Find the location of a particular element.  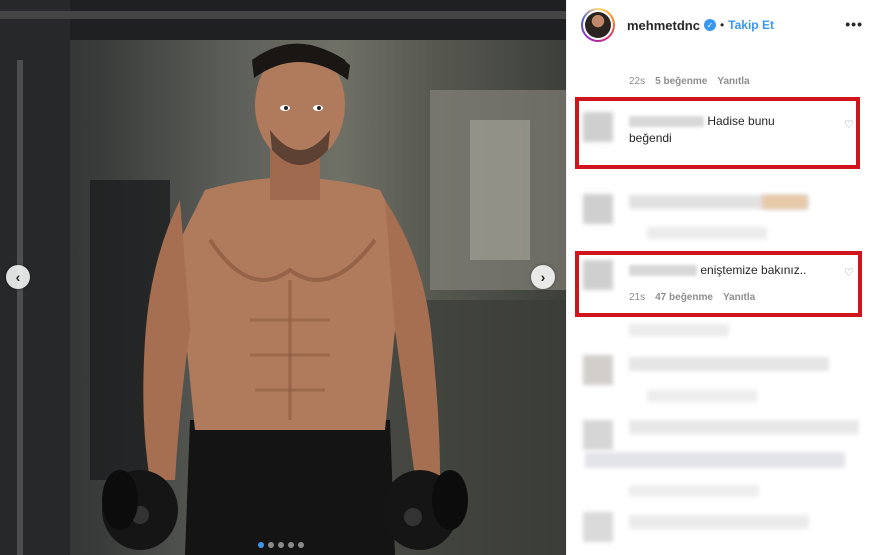

verified-badge-icon: ✓ is located at coordinates (709, 25).